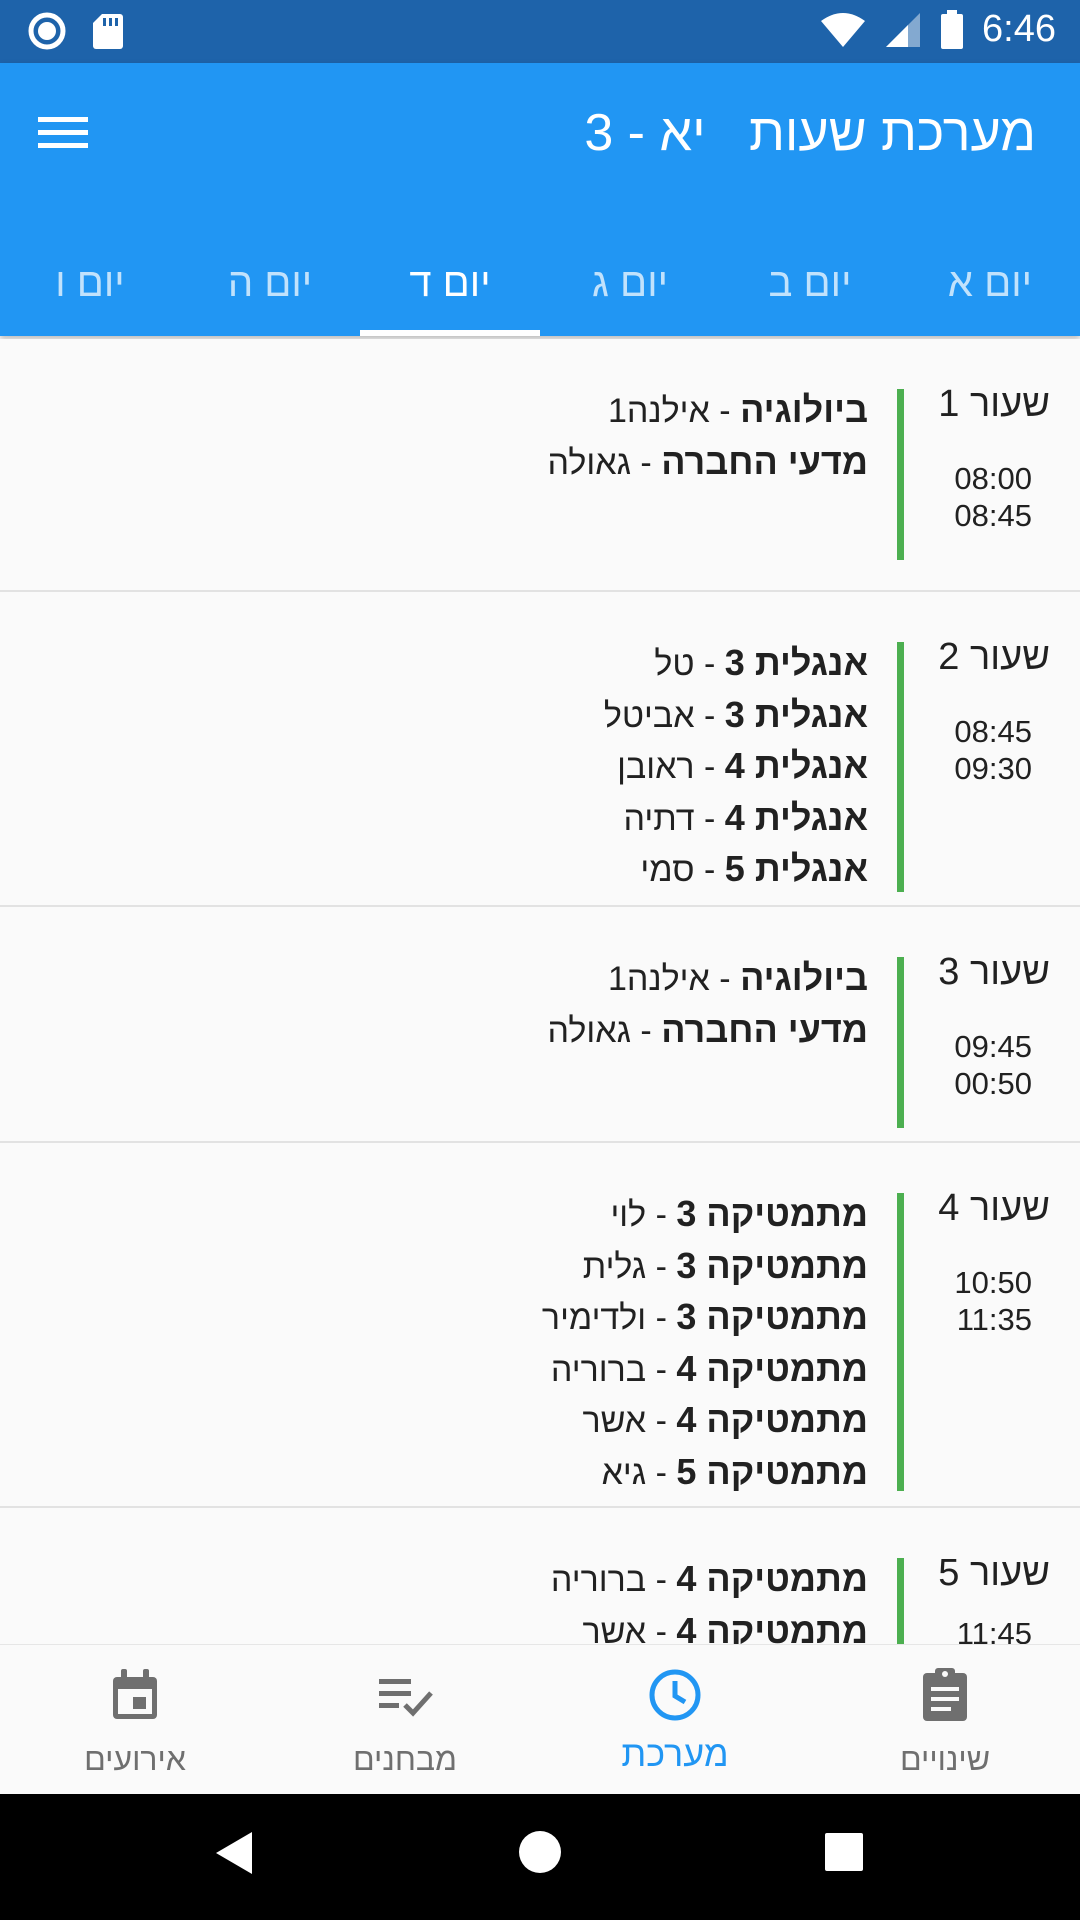  I want to click on system-navigation-bar, so click(540, 1857).